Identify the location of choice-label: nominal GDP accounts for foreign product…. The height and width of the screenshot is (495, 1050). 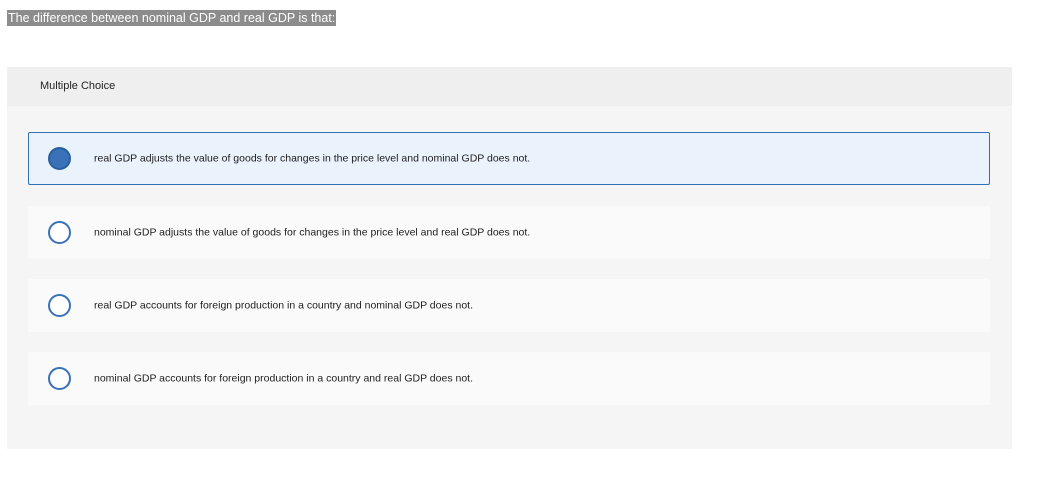
(283, 378).